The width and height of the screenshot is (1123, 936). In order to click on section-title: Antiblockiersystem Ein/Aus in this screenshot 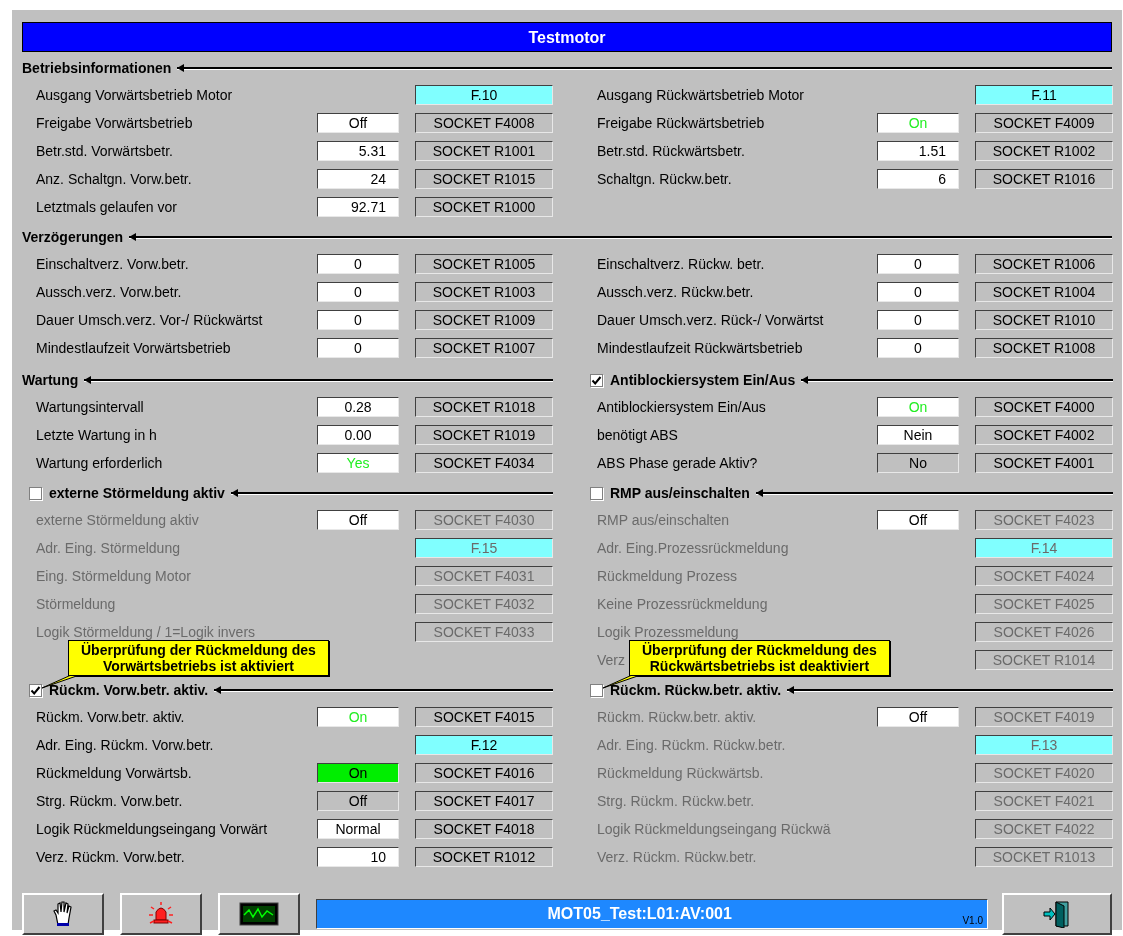, I will do `click(703, 380)`.